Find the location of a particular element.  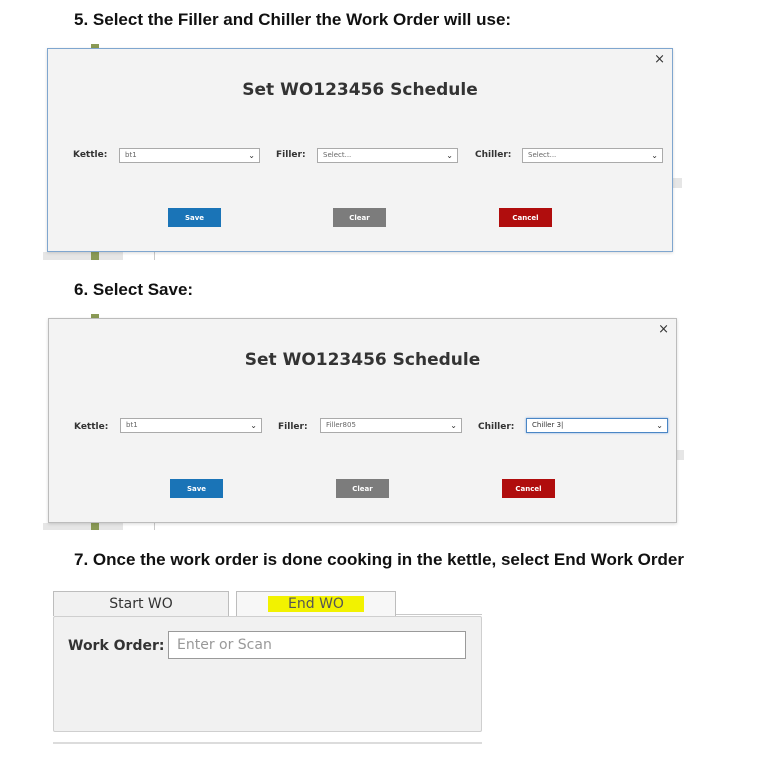

tab-start-wo-label: Start WO is located at coordinates (141, 604).